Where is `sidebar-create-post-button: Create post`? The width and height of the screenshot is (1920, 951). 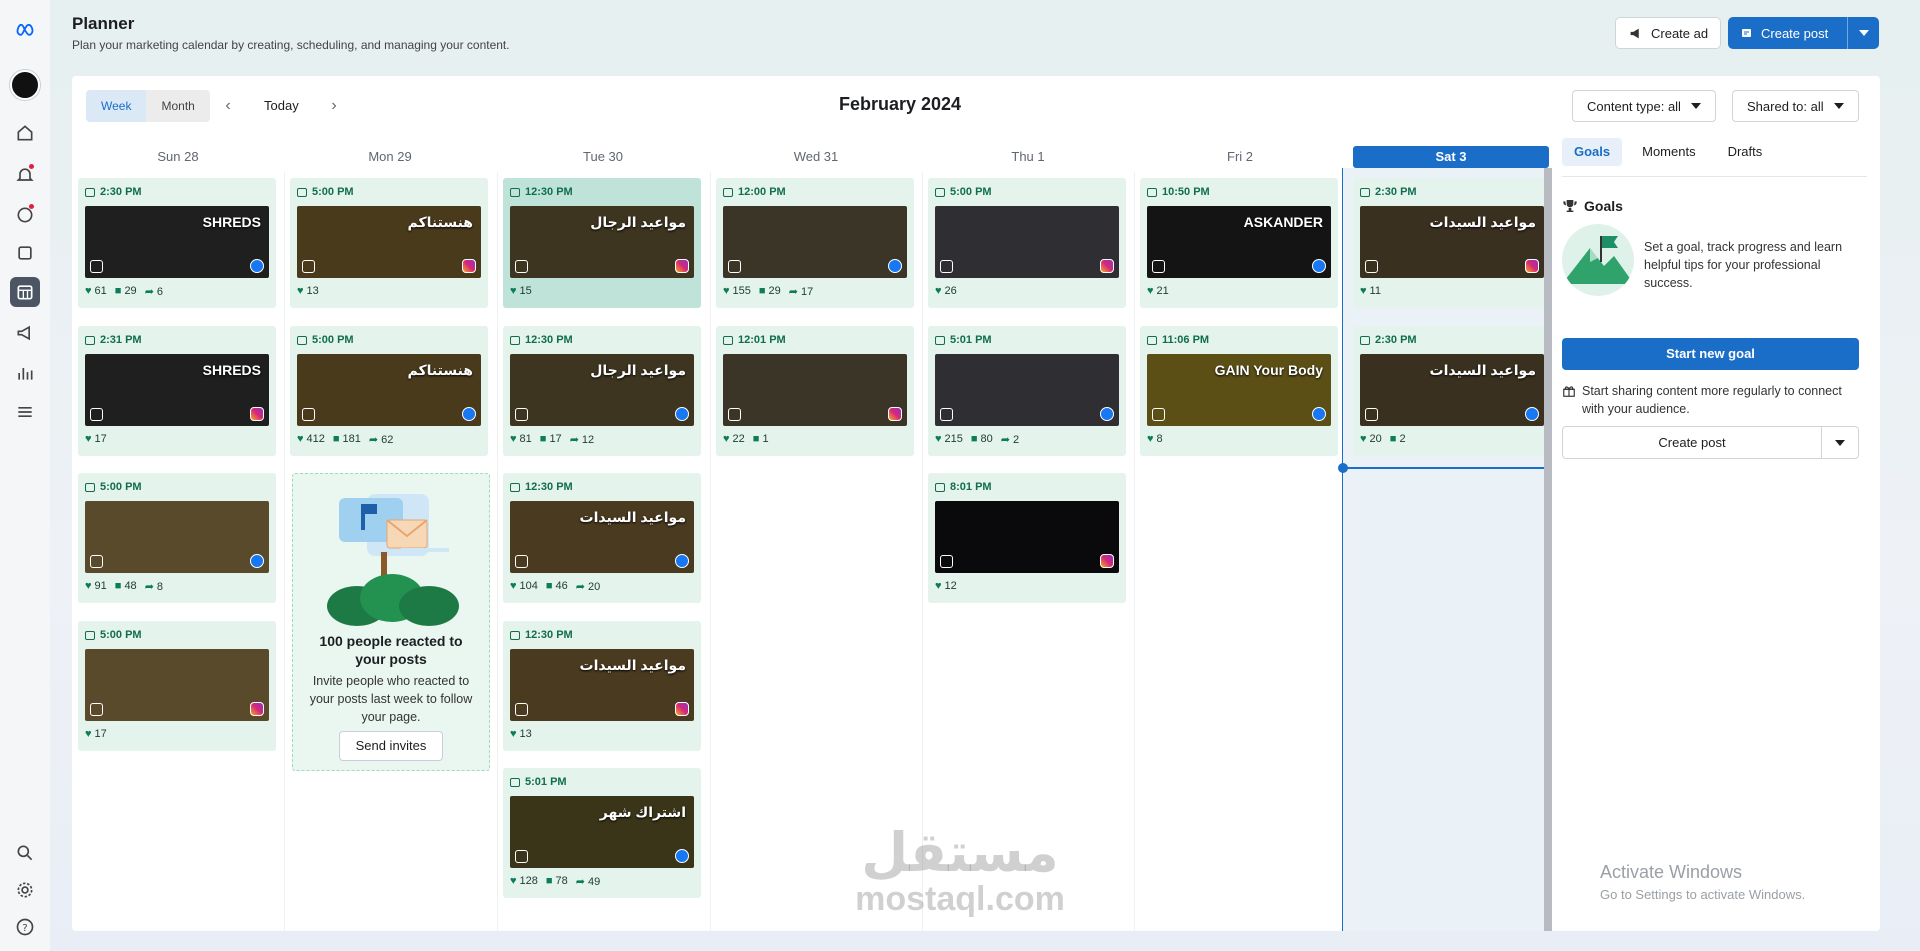 sidebar-create-post-button: Create post is located at coordinates (1710, 442).